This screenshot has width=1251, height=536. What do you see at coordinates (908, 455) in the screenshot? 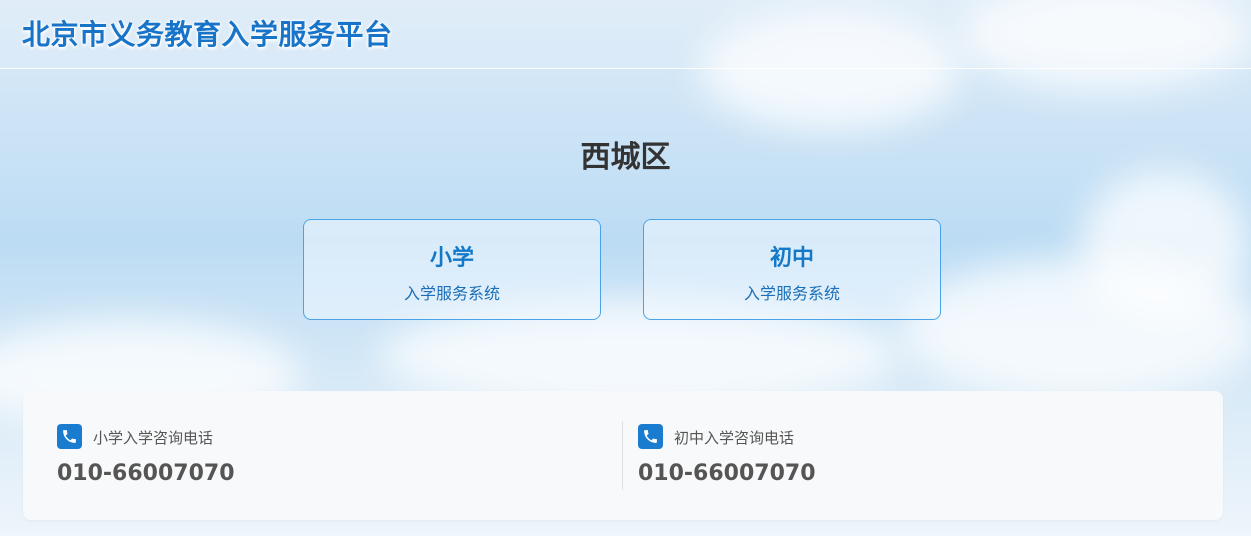
I see `junior-high-contact: 初中入学咨询电话 010-66007070` at bounding box center [908, 455].